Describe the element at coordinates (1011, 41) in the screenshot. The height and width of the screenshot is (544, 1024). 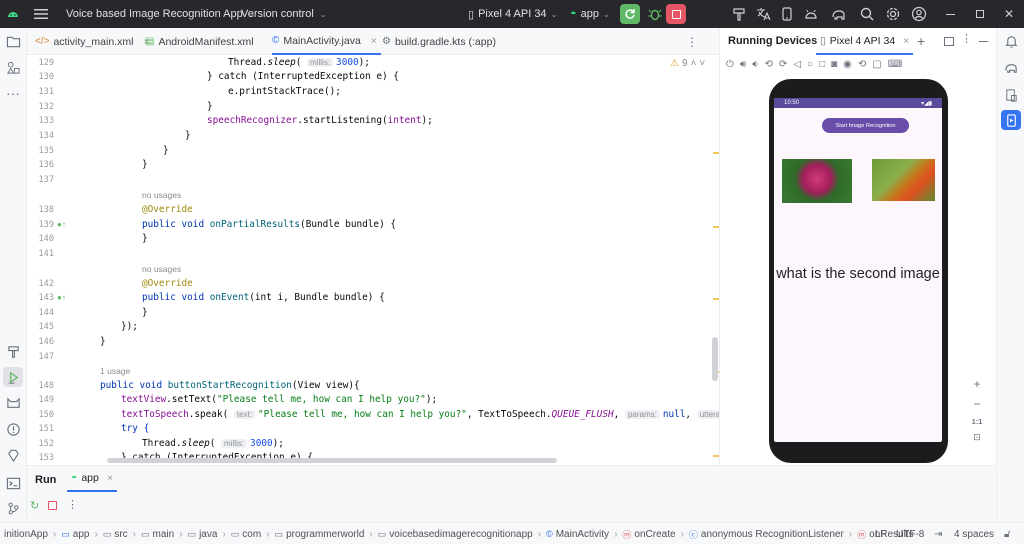
I see `notifications-button` at that location.